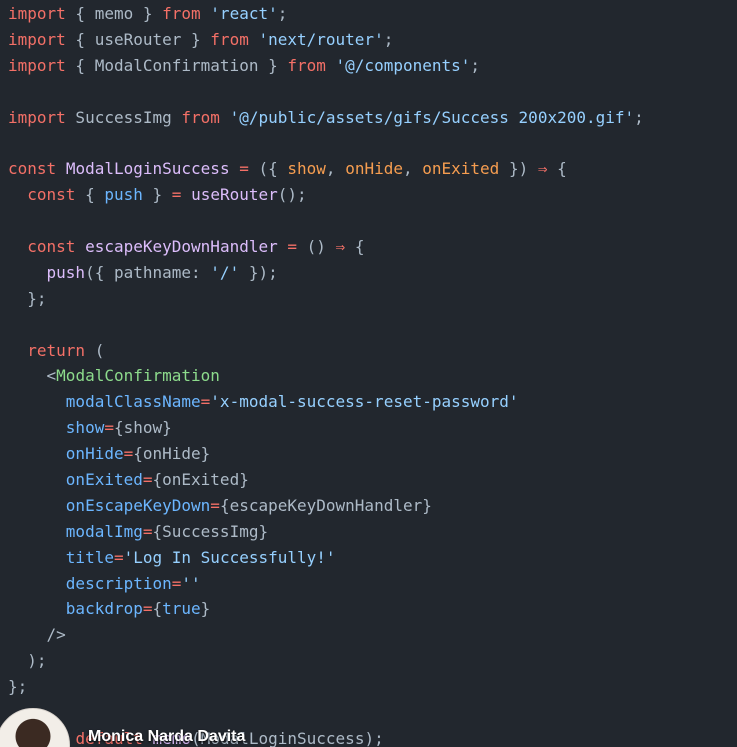 The image size is (737, 747). Describe the element at coordinates (292, 195) in the screenshot. I see `code-token: ();` at that location.